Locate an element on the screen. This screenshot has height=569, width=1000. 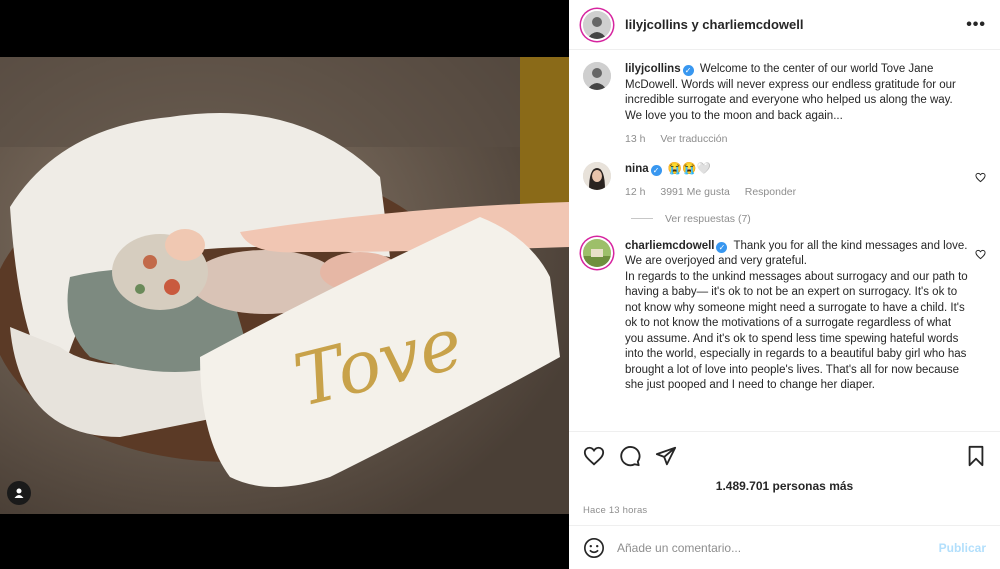
more-options-button: ••• is located at coordinates (976, 25).